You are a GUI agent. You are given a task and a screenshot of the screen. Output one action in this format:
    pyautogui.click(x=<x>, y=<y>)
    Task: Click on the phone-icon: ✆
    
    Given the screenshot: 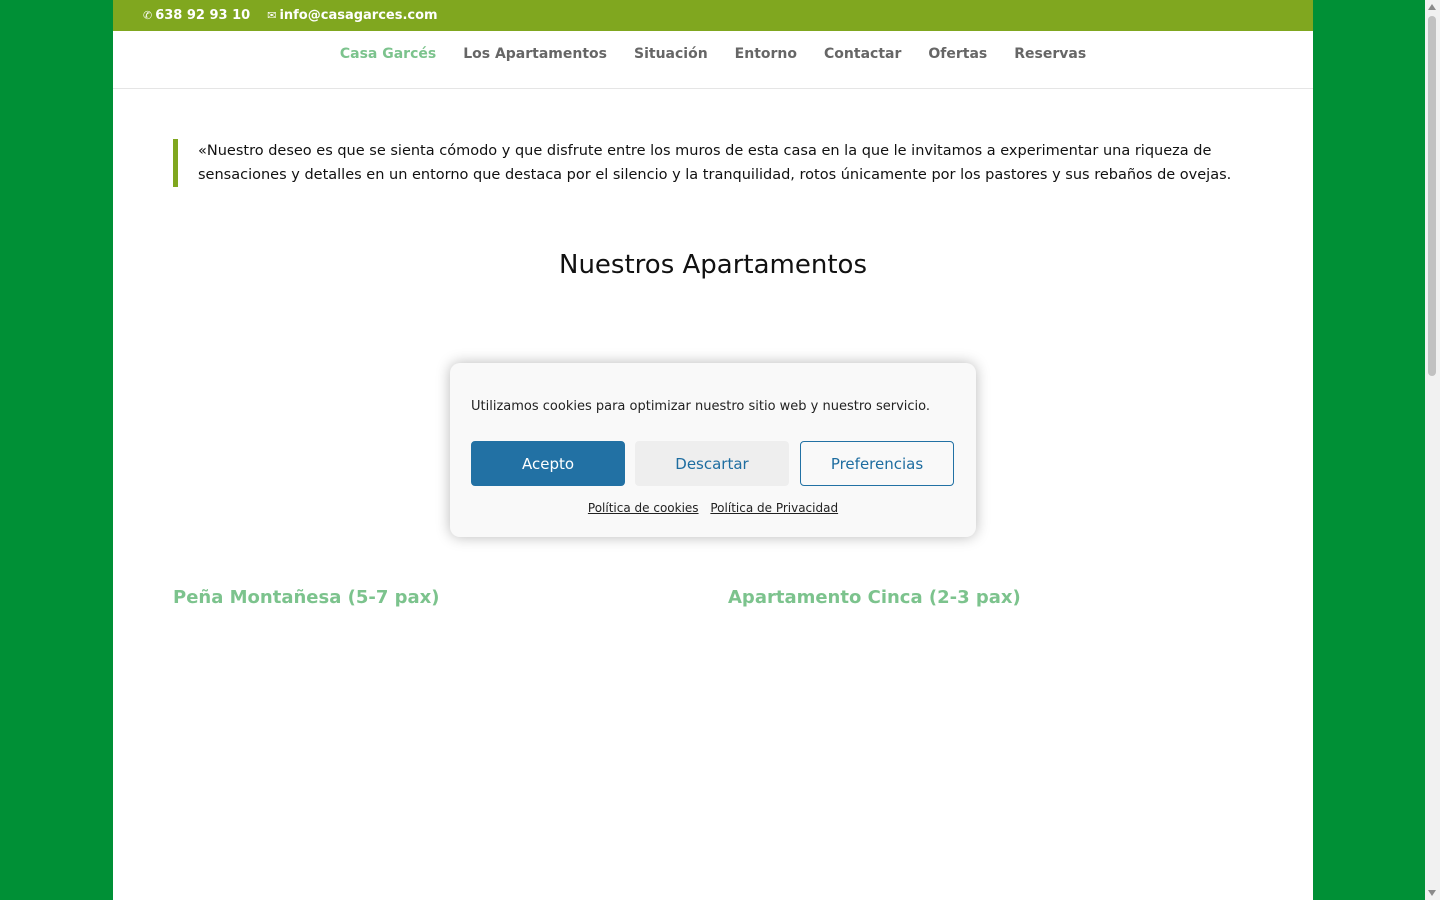 What is the action you would take?
    pyautogui.click(x=148, y=15)
    